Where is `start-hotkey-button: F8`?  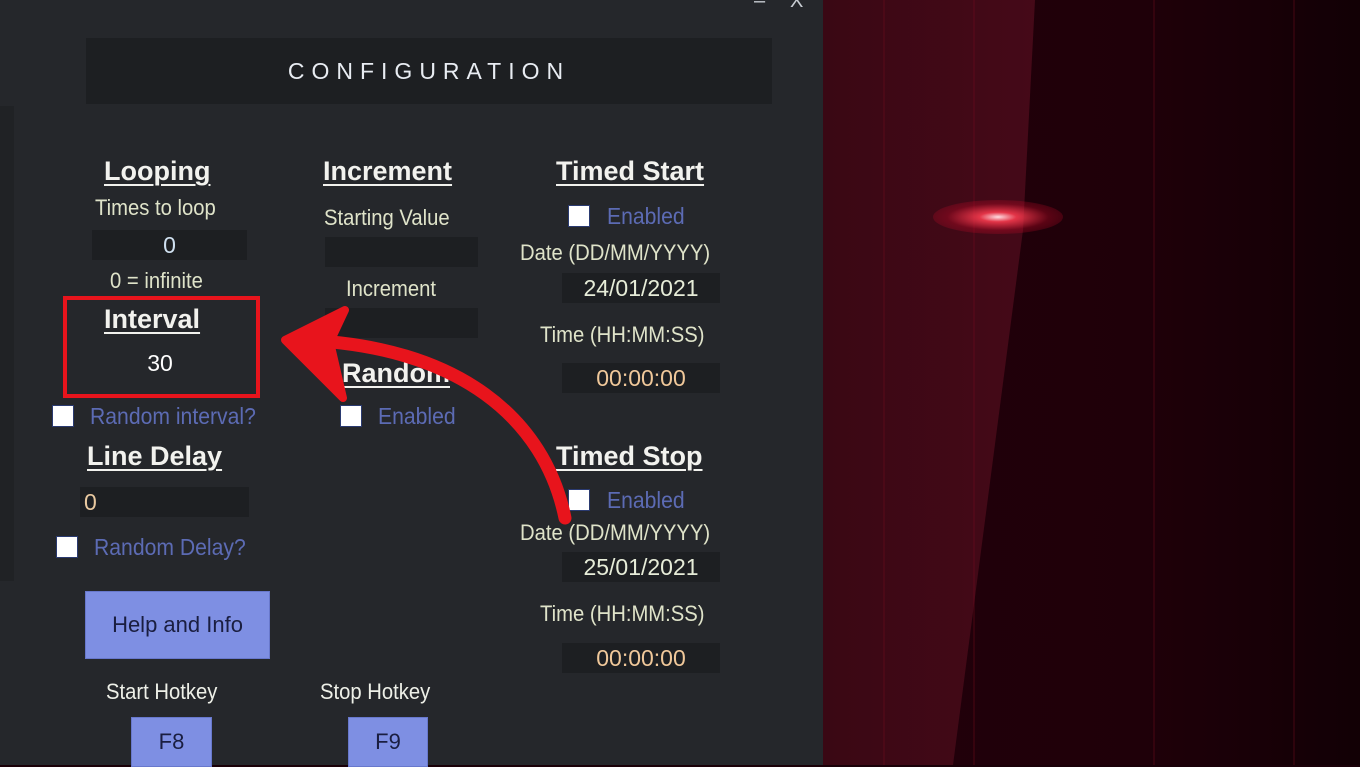
start-hotkey-button: F8 is located at coordinates (171, 742).